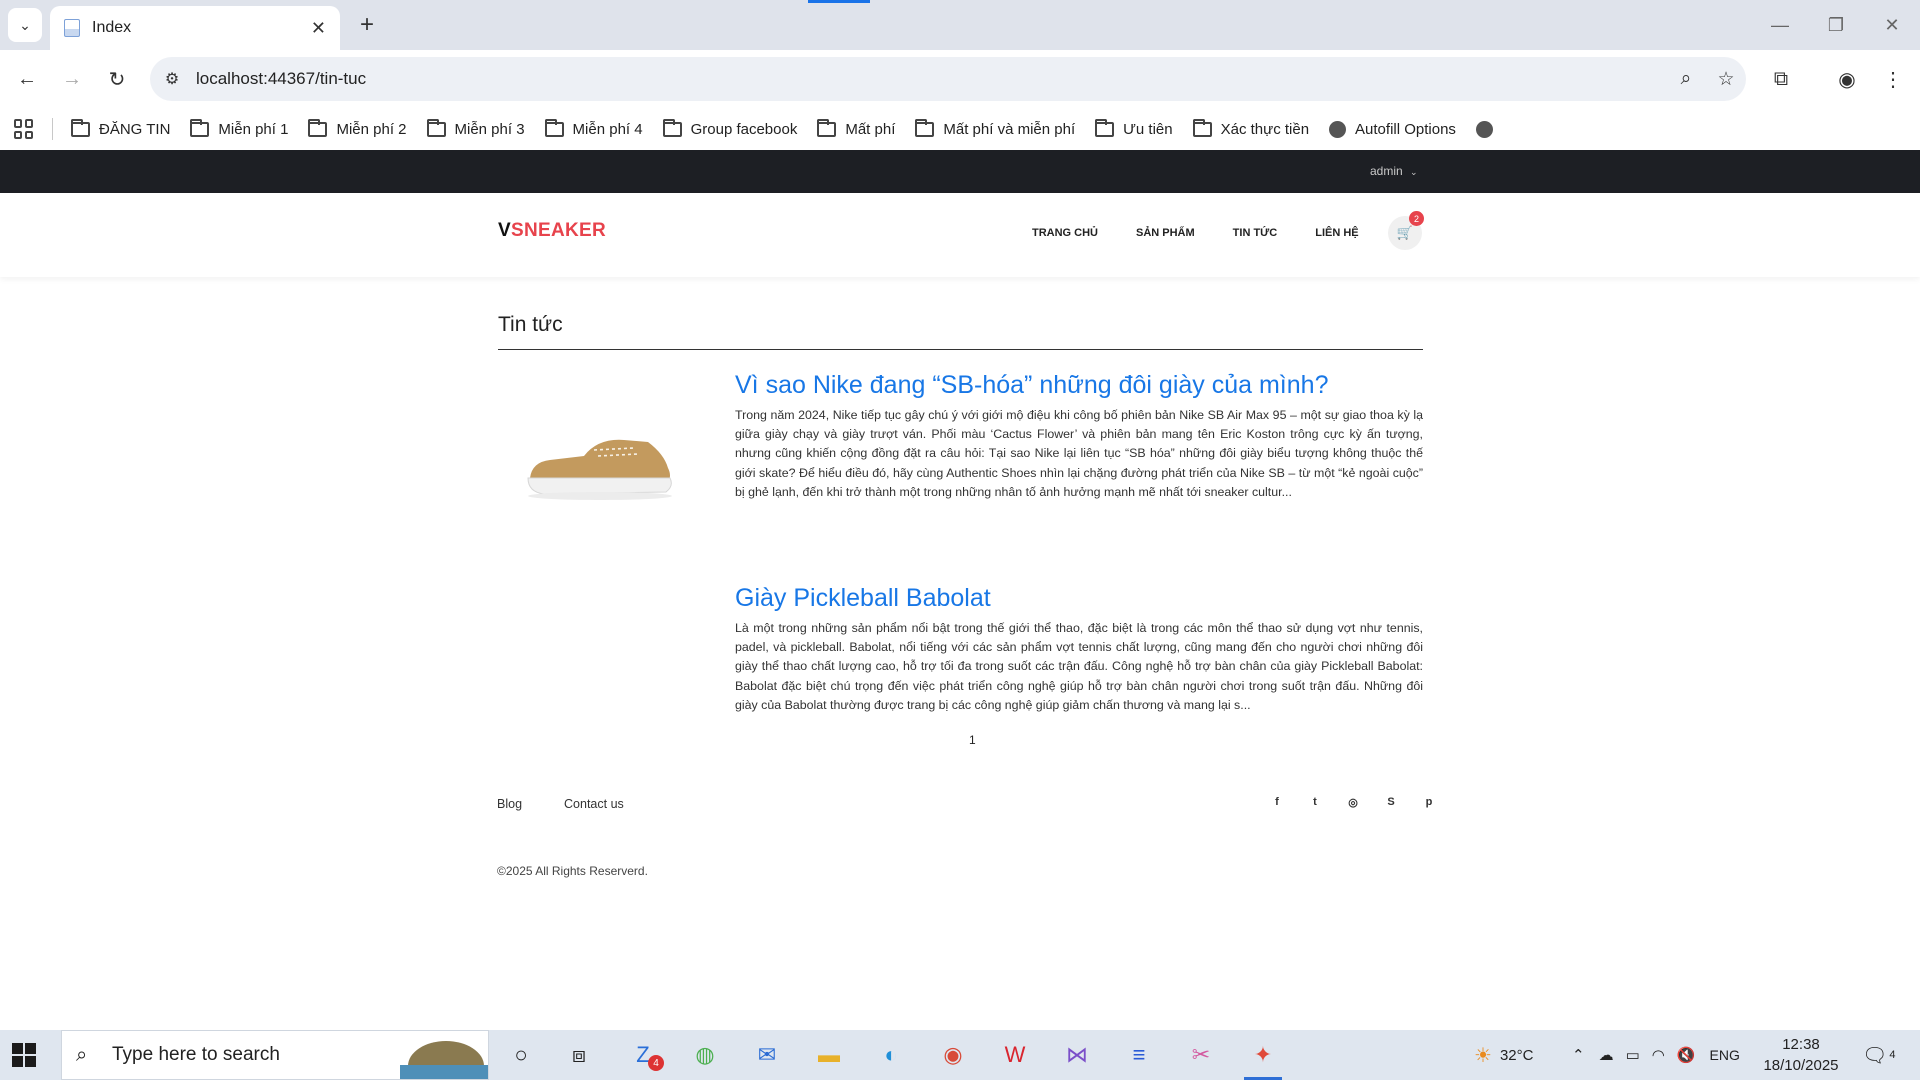 The image size is (1920, 1080). I want to click on nav-home: TRANG CHỦ, so click(1065, 233).